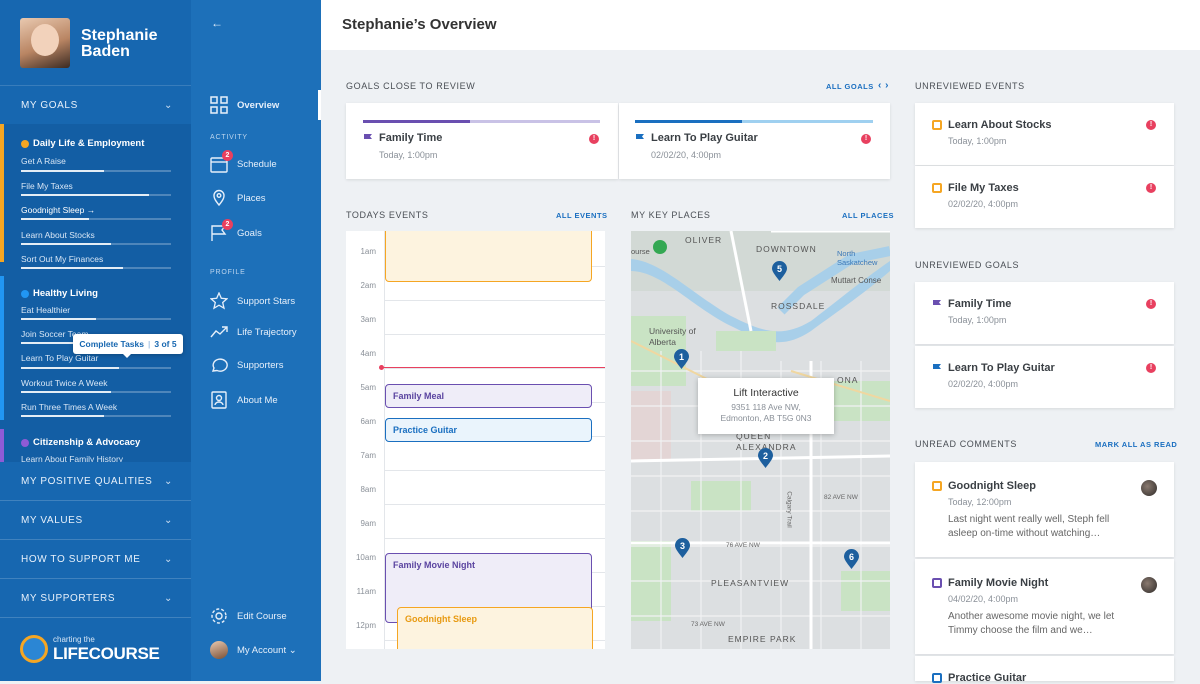 The image size is (1200, 684). What do you see at coordinates (1044, 313) in the screenshot?
I see `unreviewed-goal-card: Family Time Today, 1:00pm !` at bounding box center [1044, 313].